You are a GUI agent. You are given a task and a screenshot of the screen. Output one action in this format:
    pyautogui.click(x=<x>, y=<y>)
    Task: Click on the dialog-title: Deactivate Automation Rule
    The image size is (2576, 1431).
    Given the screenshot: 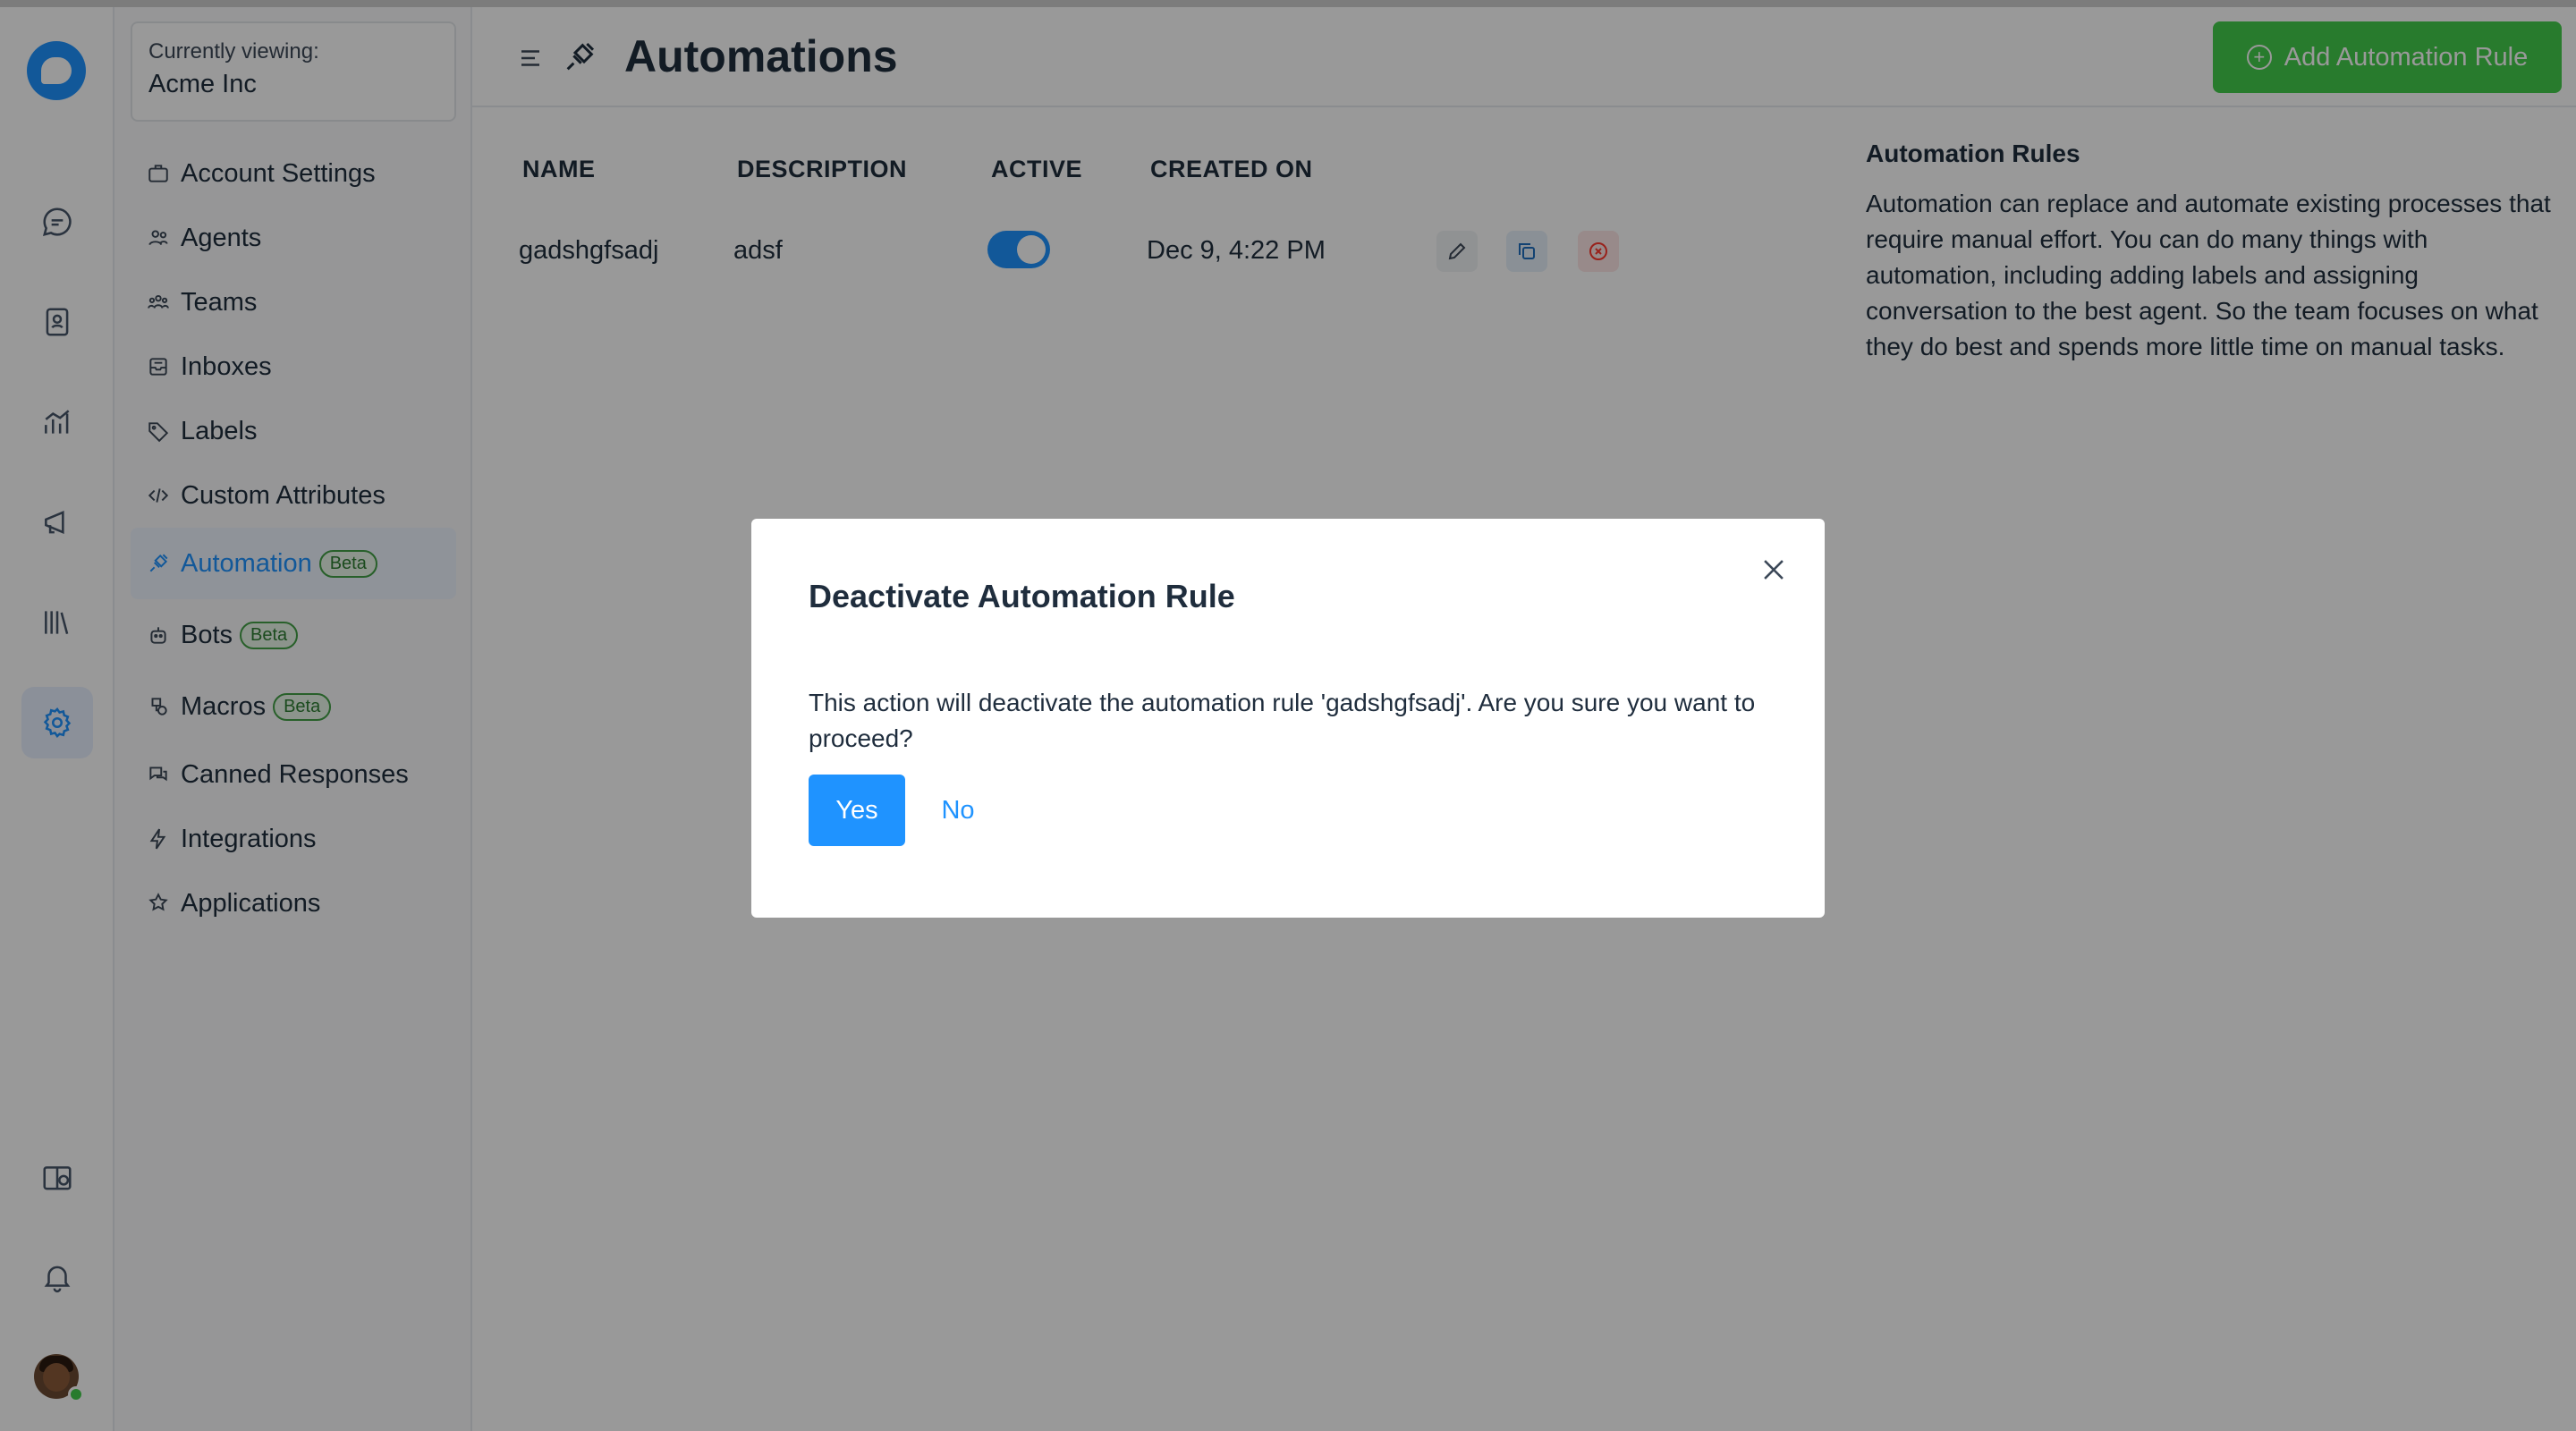 What is the action you would take?
    pyautogui.click(x=1022, y=596)
    